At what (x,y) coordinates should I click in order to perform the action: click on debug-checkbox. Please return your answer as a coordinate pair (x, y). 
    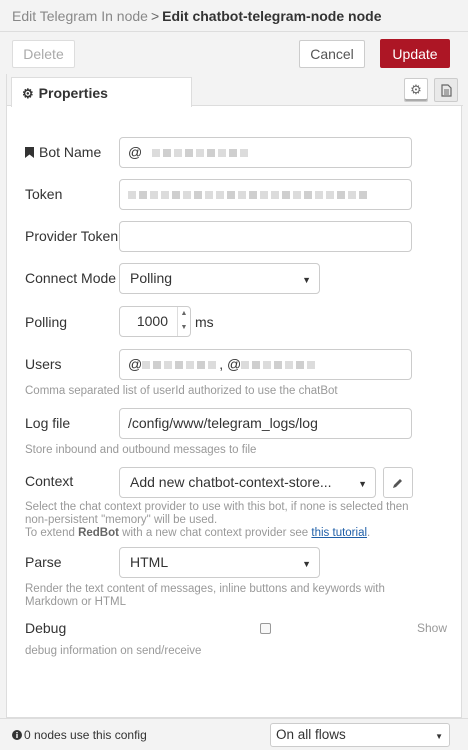
    Looking at the image, I should click on (265, 628).